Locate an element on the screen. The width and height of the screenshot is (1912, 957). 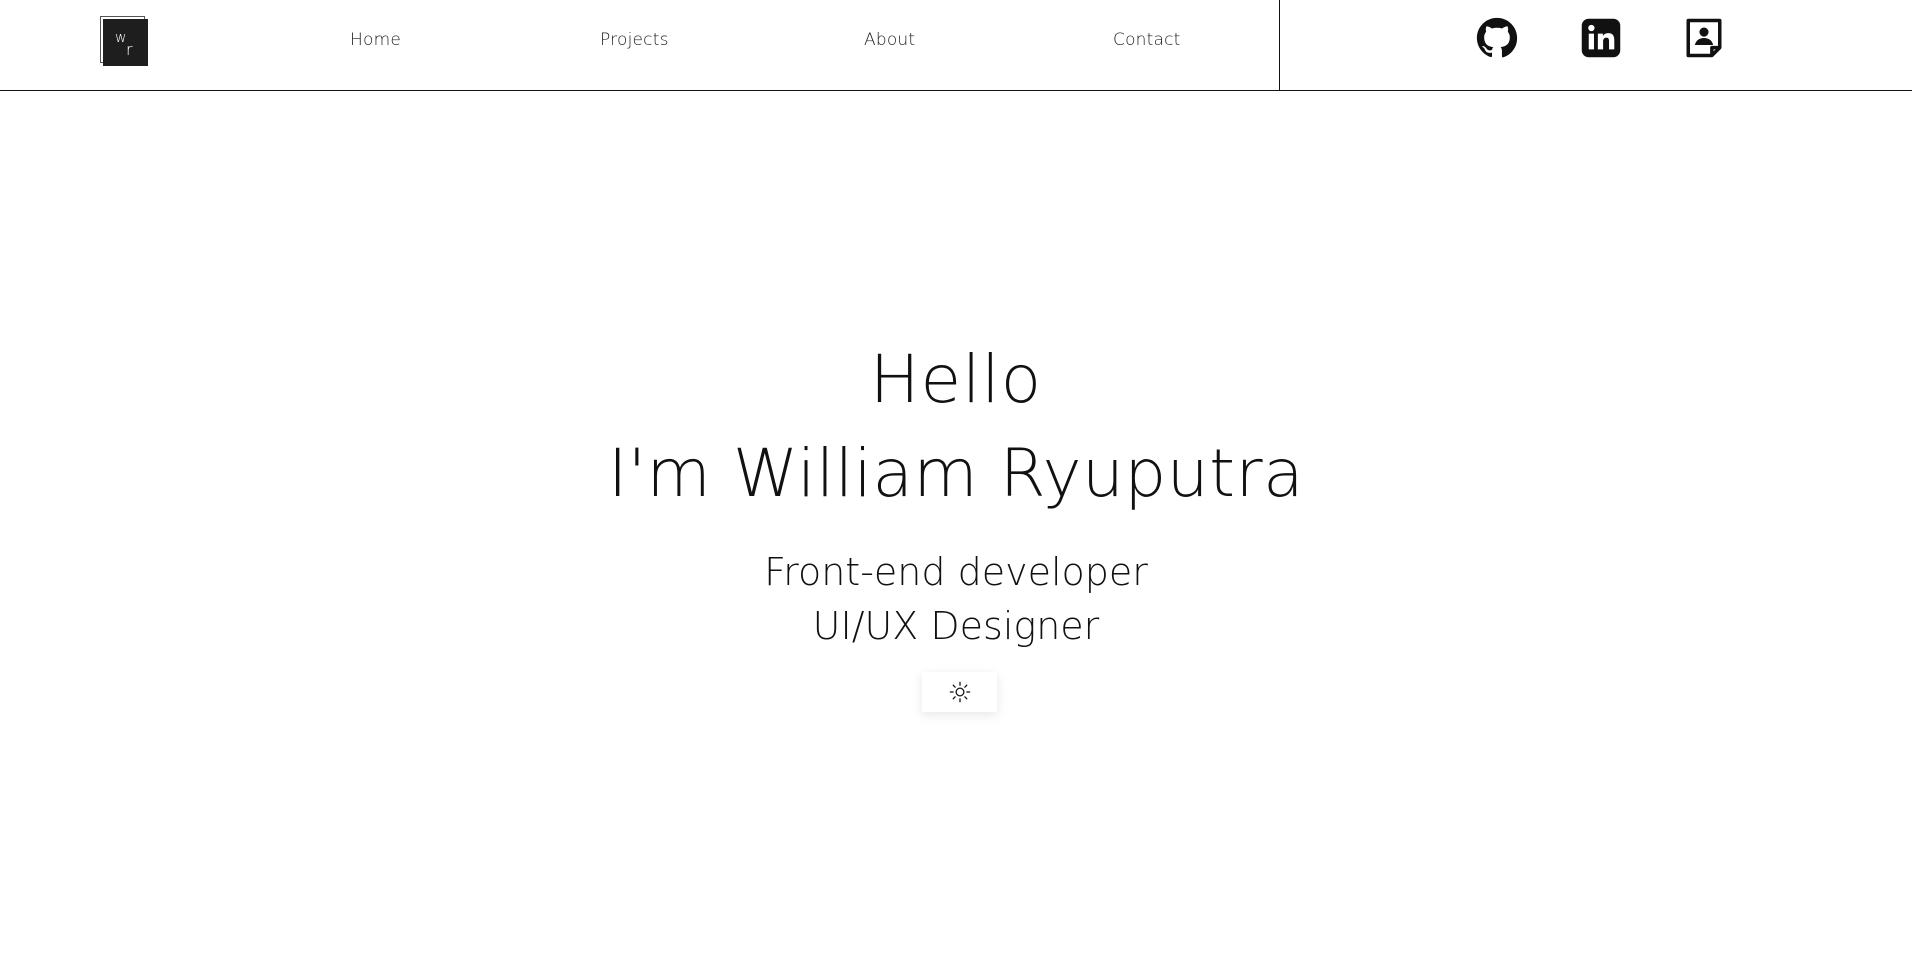
linkedin-icon-graphic is located at coordinates (1601, 38).